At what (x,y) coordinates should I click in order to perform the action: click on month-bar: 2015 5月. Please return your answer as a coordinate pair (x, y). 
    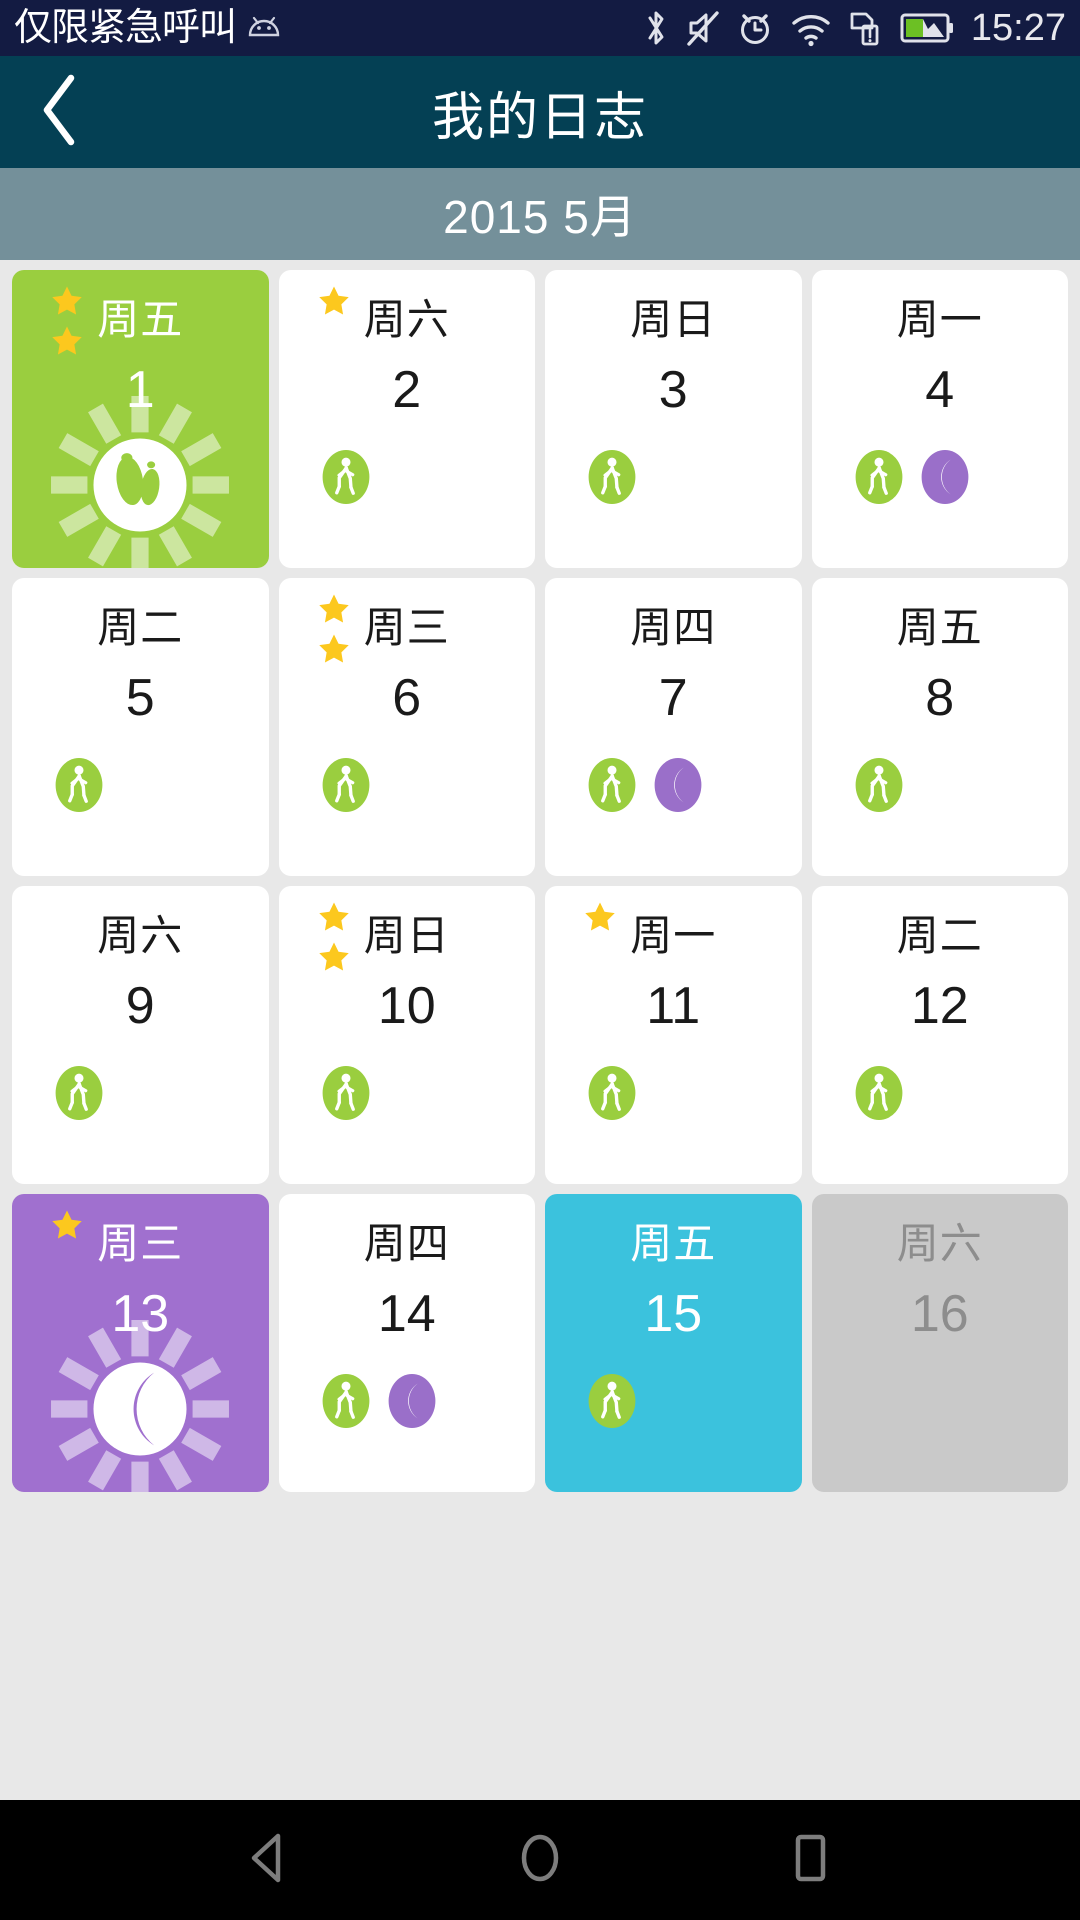
    Looking at the image, I should click on (540, 214).